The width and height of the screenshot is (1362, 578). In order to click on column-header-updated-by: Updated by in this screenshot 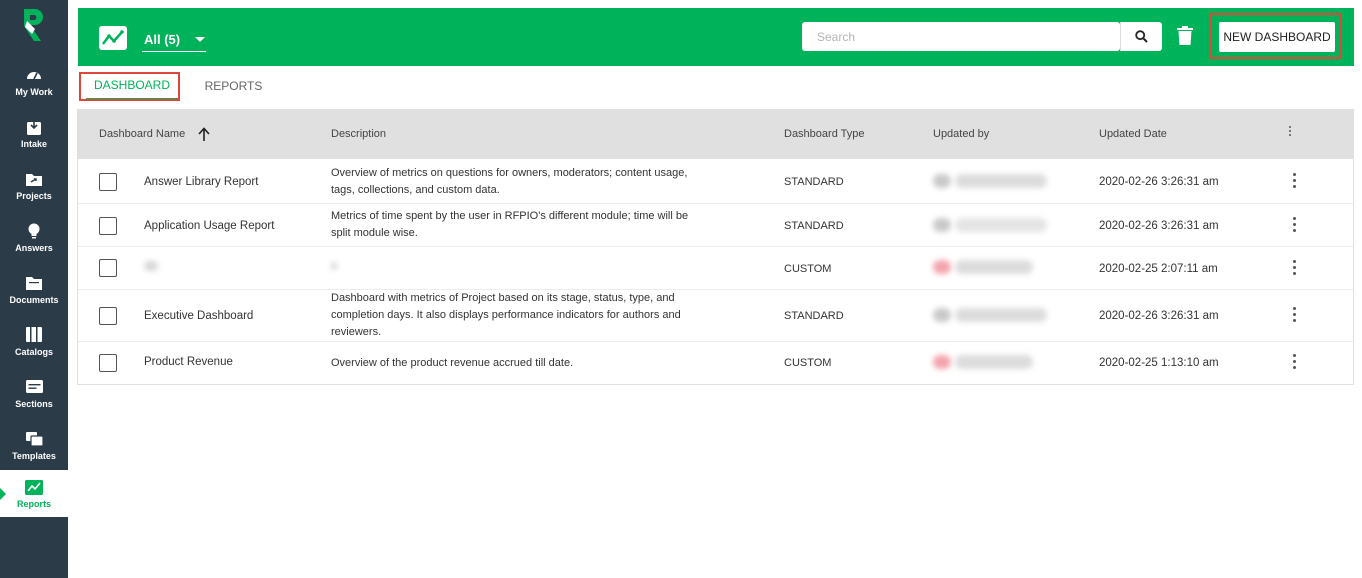, I will do `click(961, 134)`.